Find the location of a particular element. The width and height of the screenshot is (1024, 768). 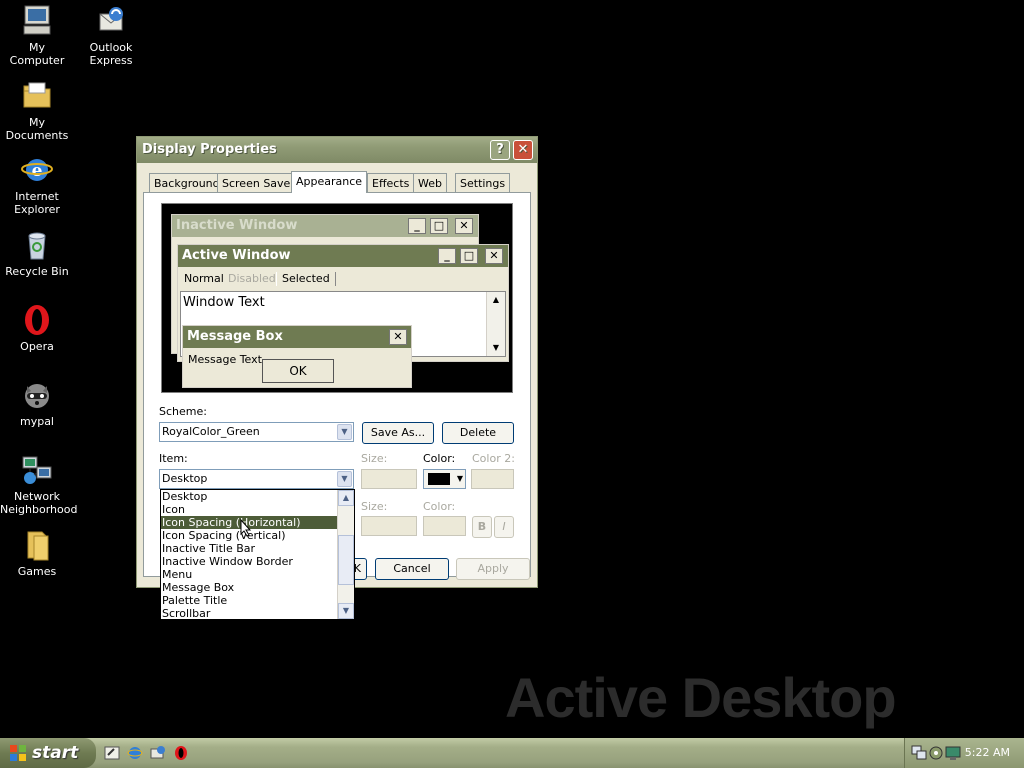

desktop-icon-label: Recycle Bin is located at coordinates (37, 271).